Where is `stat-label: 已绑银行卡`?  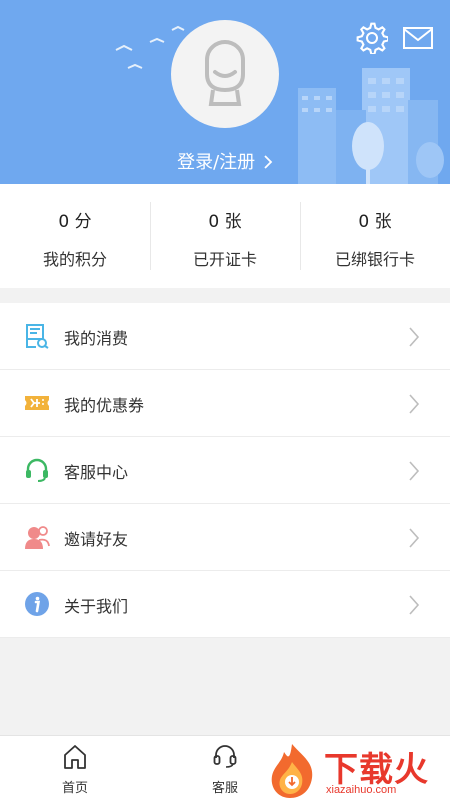
stat-label: 已绑银行卡 is located at coordinates (374, 259).